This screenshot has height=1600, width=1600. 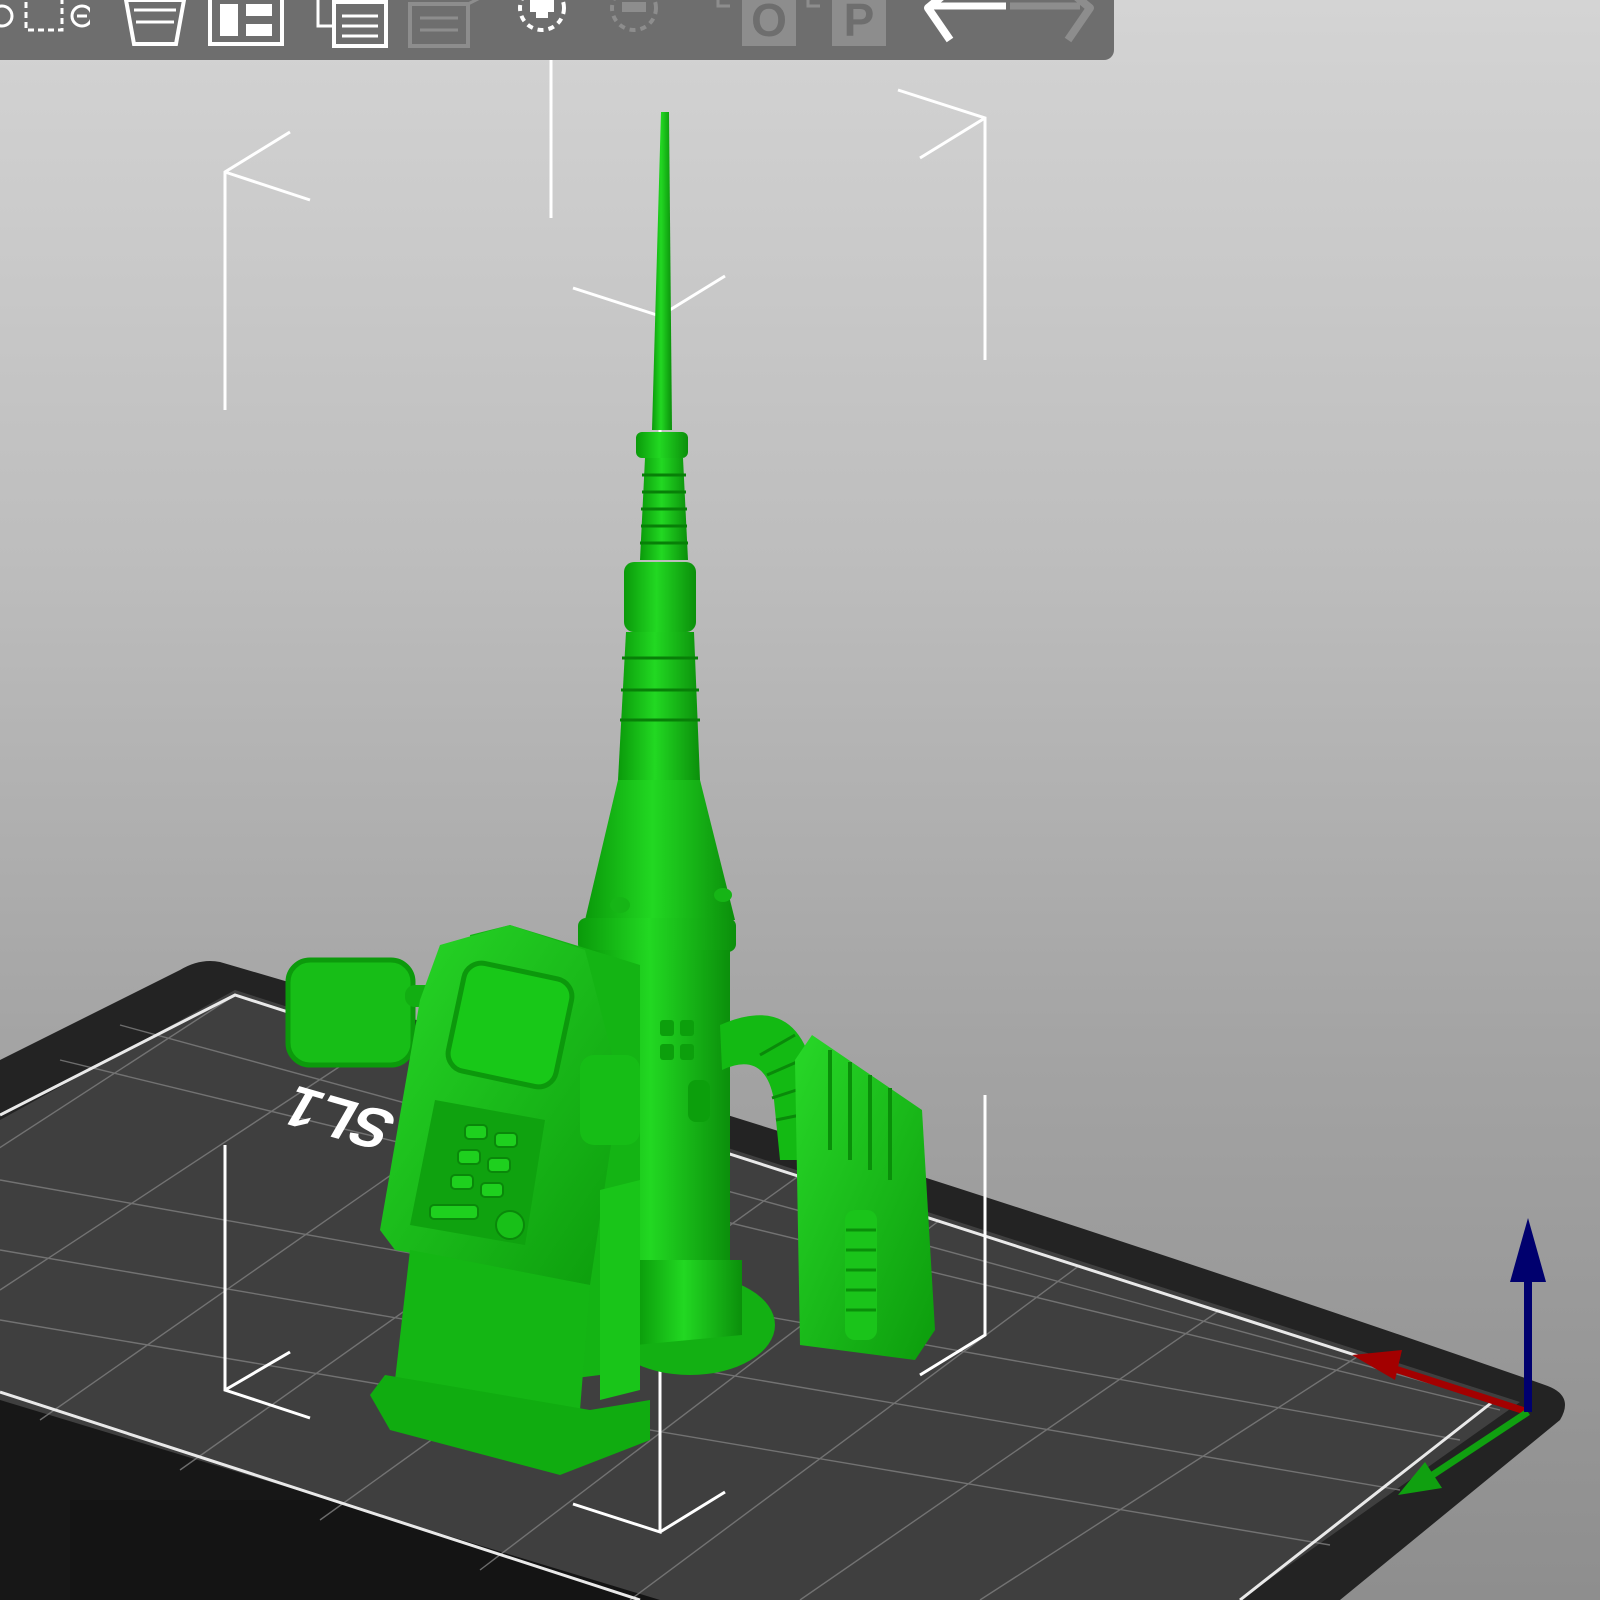 I want to click on redo-button, so click(x=1055, y=24).